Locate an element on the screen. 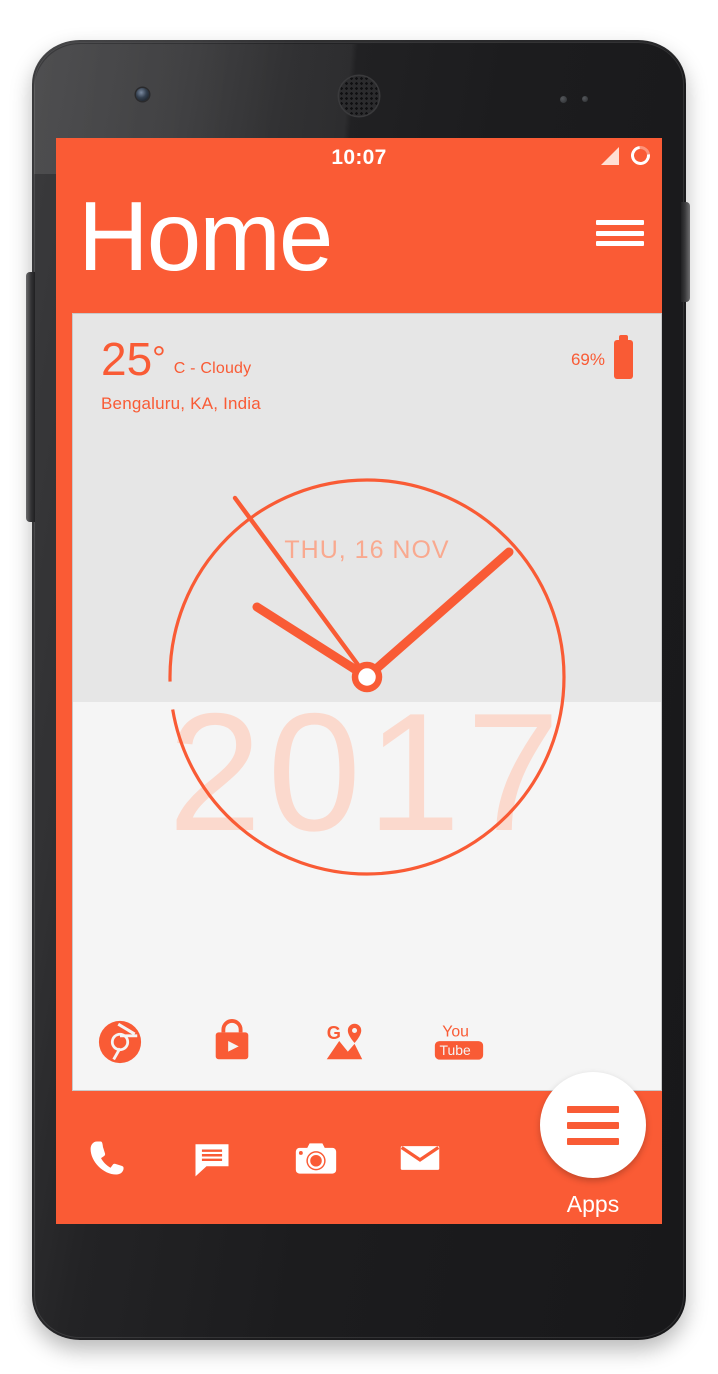 This screenshot has width=718, height=1374. clock-date-label: THU, 16 NOV is located at coordinates (367, 550).